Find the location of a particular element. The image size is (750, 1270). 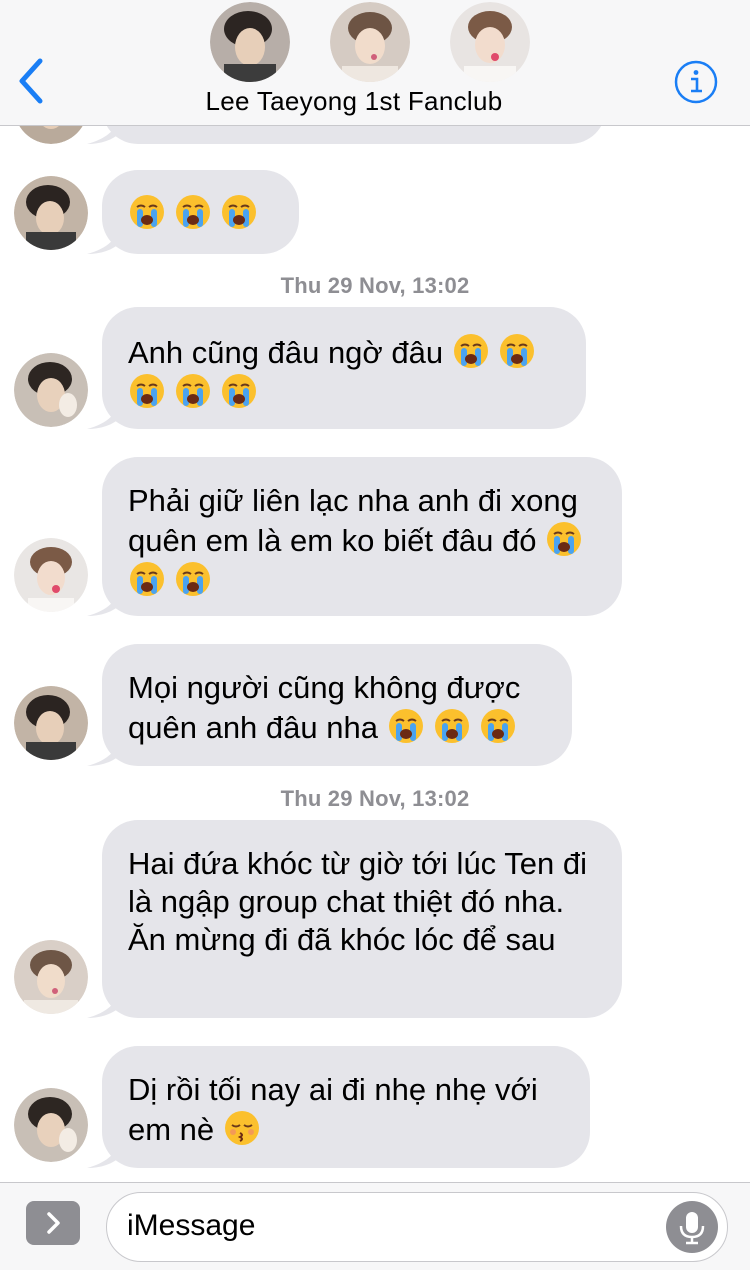

emoji-group is located at coordinates (200, 213).